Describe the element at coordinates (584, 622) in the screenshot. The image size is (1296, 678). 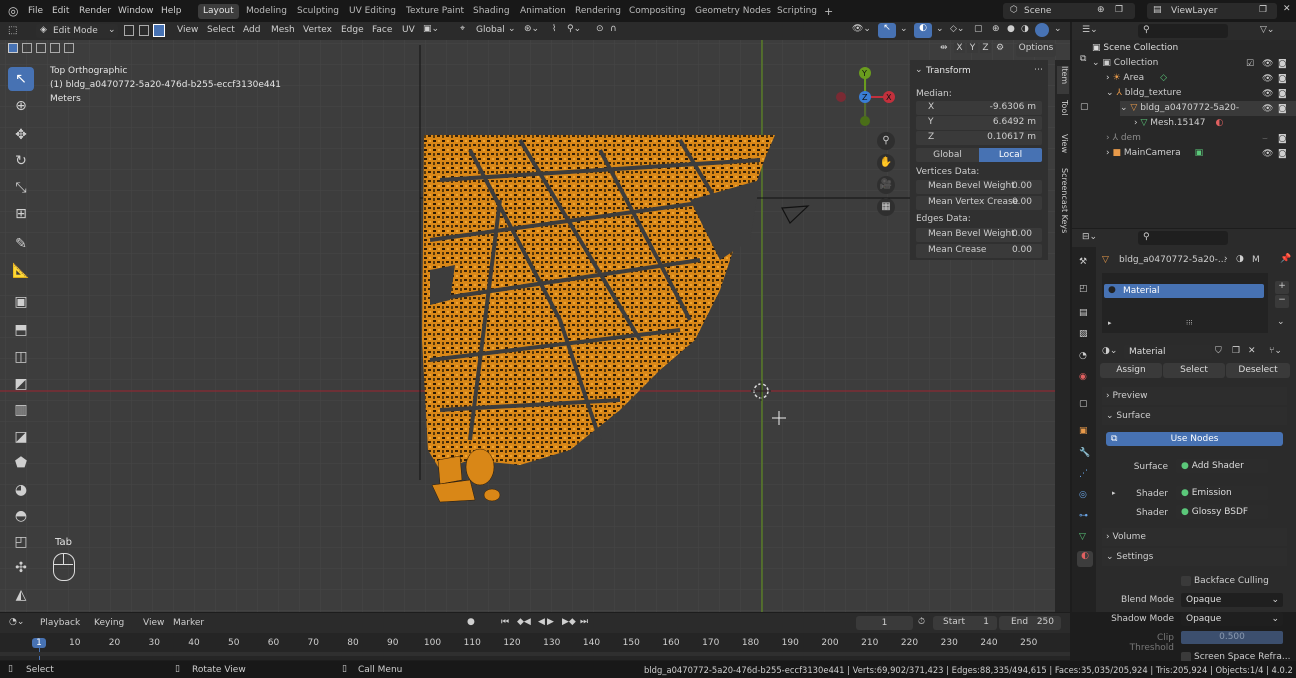
I see `jump-end-icon: ⏭` at that location.